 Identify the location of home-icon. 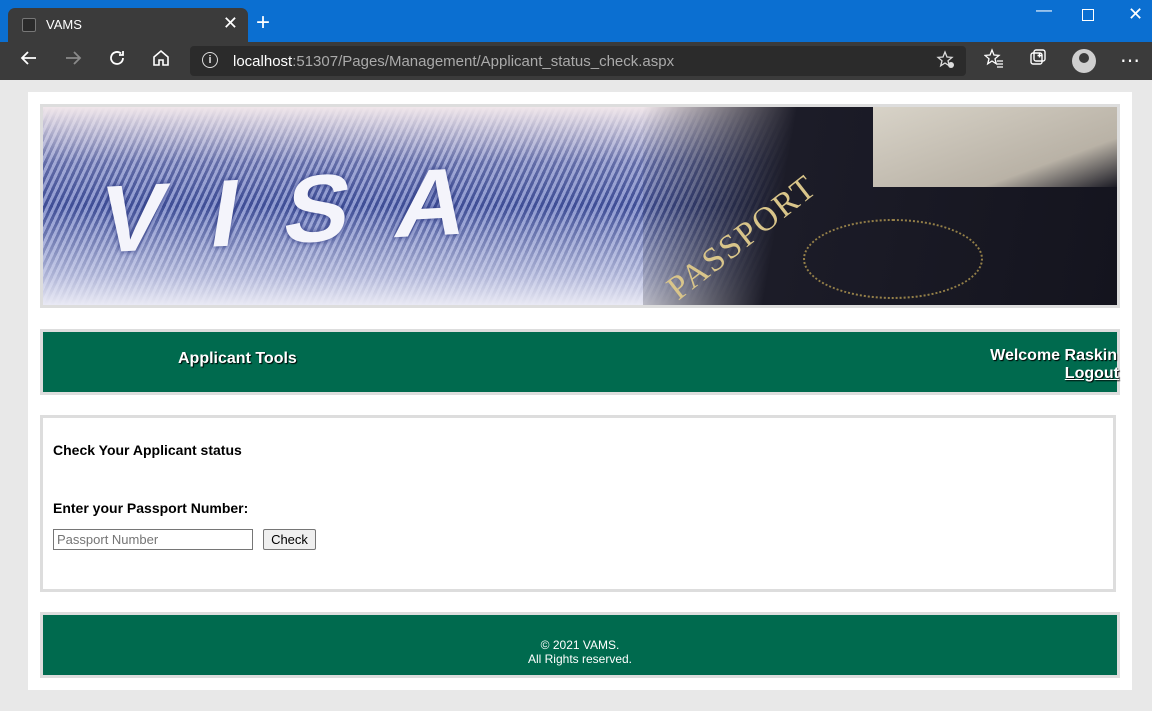
(161, 61).